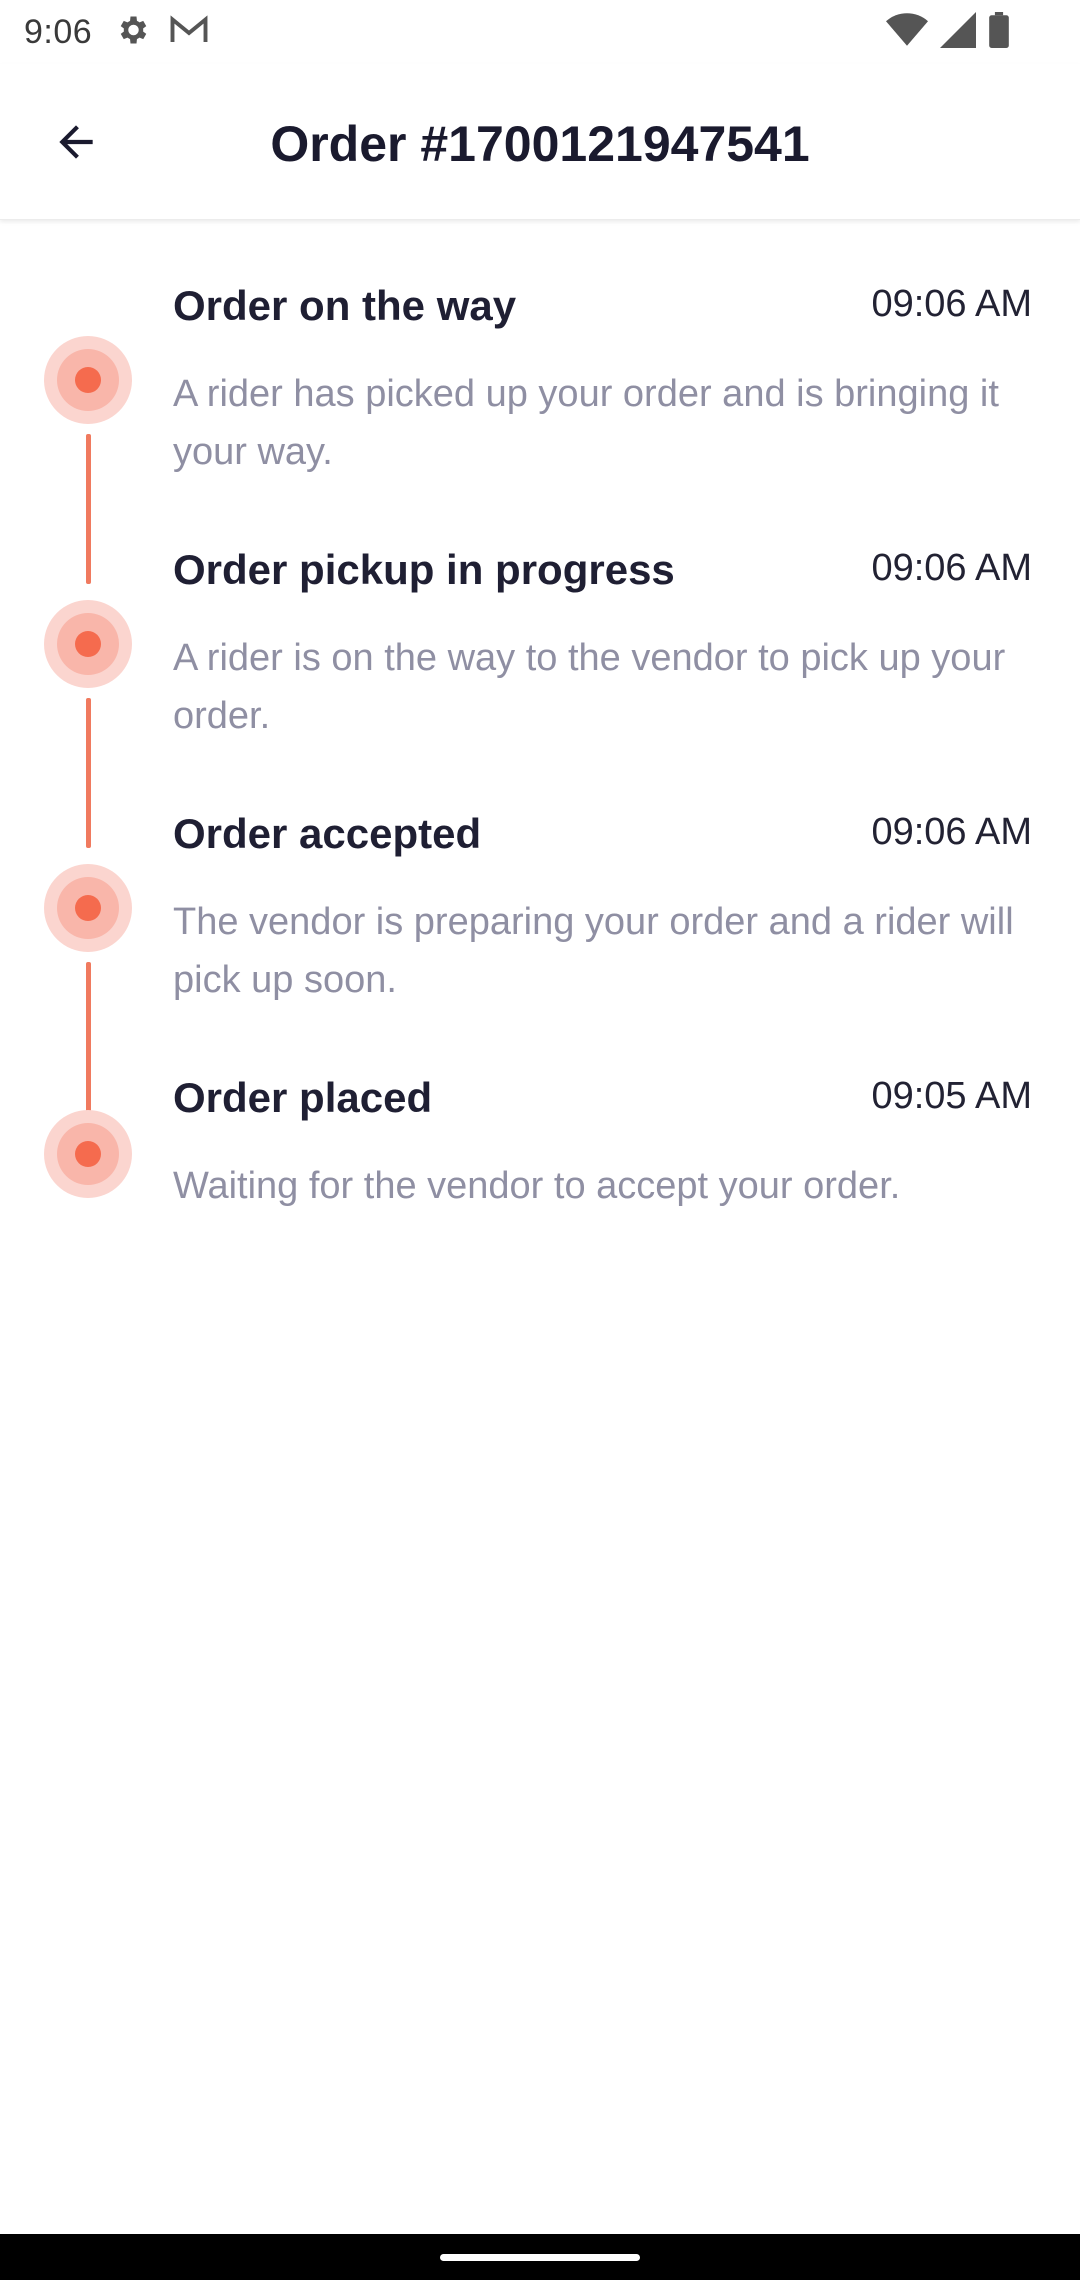 The height and width of the screenshot is (2280, 1080). I want to click on page-title: Order #1700121947541, so click(540, 144).